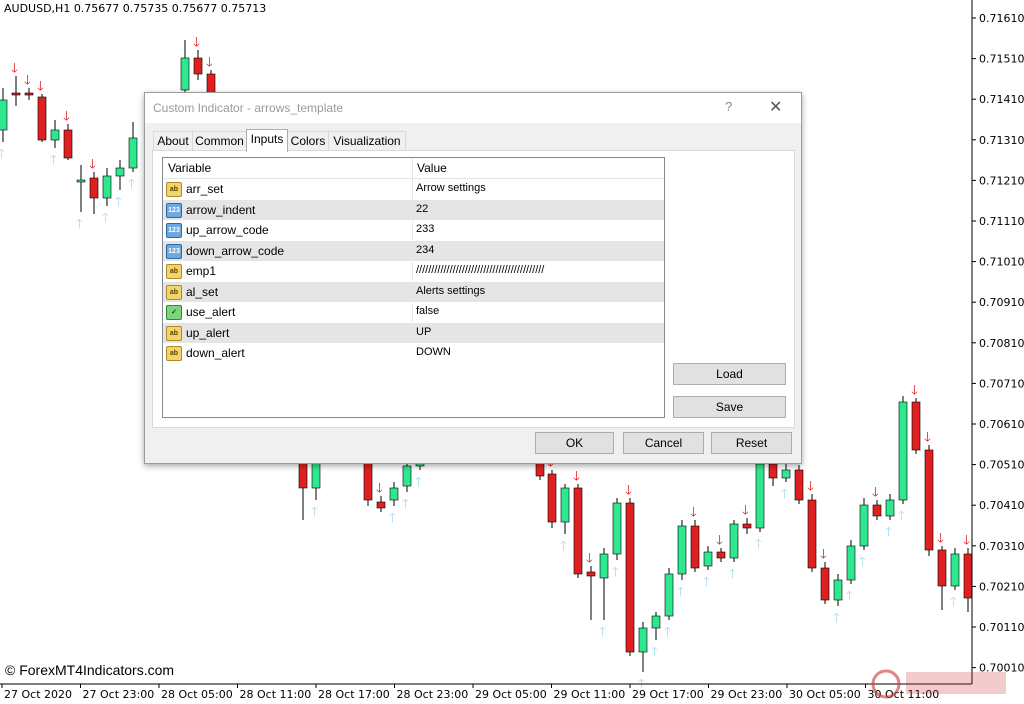 This screenshot has height=704, width=1024. Describe the element at coordinates (1001, 221) in the screenshot. I see `price-tick-label: 0.71110` at that location.